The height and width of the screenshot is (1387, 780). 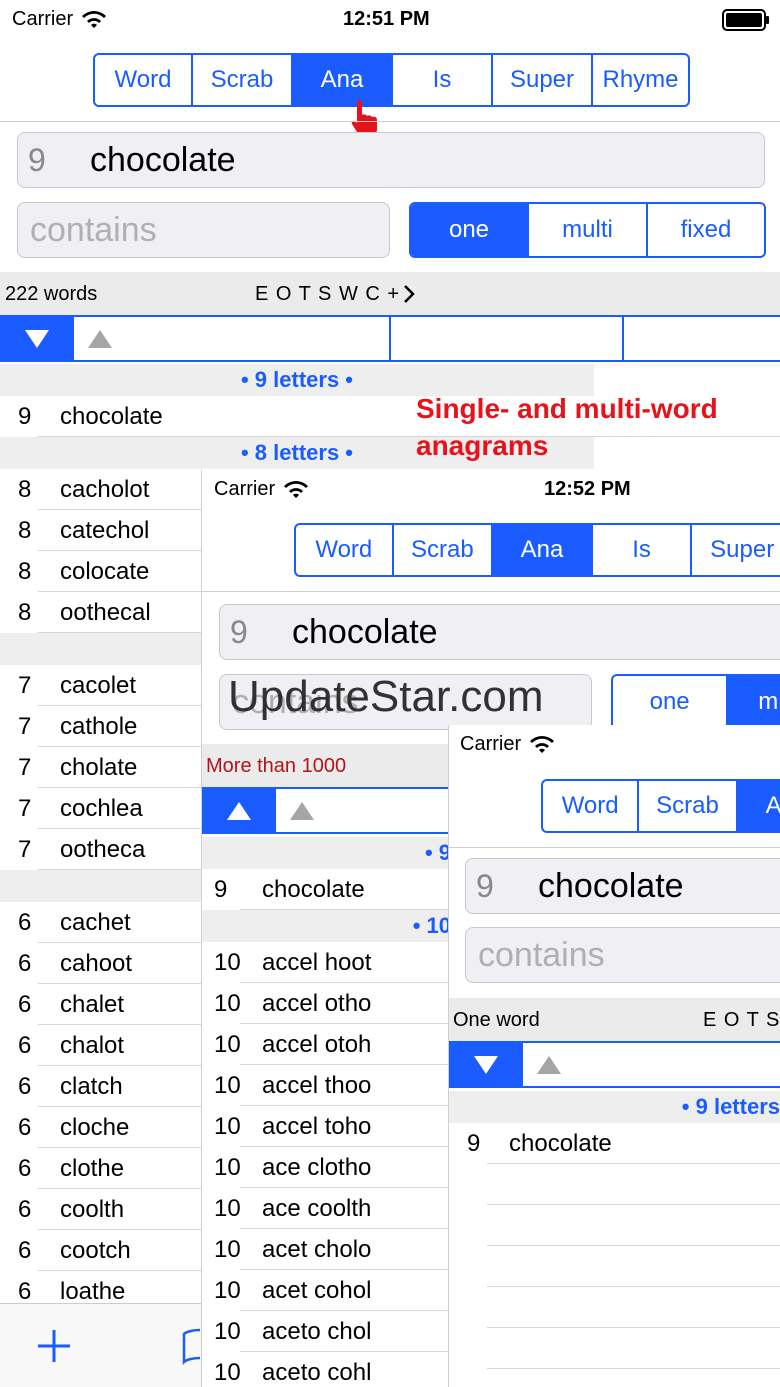 I want to click on word-list: • 9 letters 9 chocolate, so click(x=614, y=1239).